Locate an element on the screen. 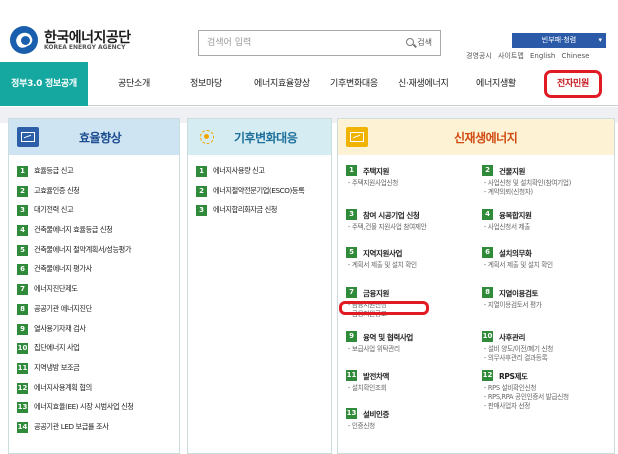  link-disclosure: 경영공시 is located at coordinates (479, 56).